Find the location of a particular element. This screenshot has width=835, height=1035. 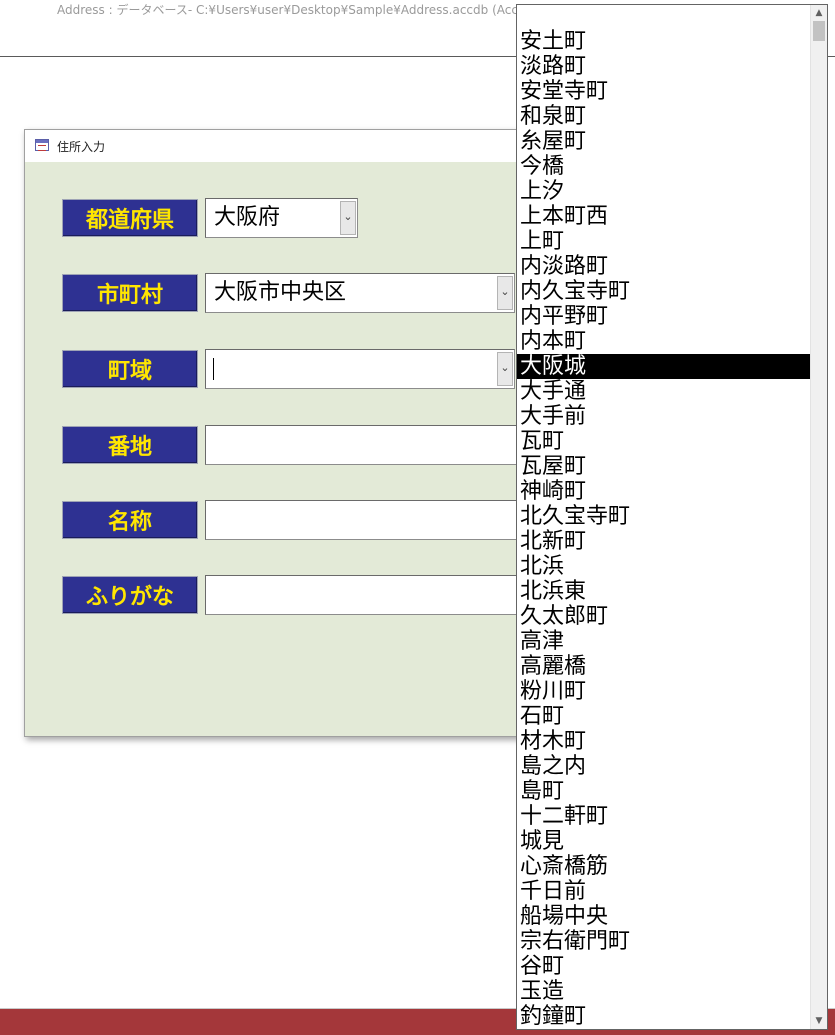

dropdown-option: 宗右衛門町 is located at coordinates (663, 941).